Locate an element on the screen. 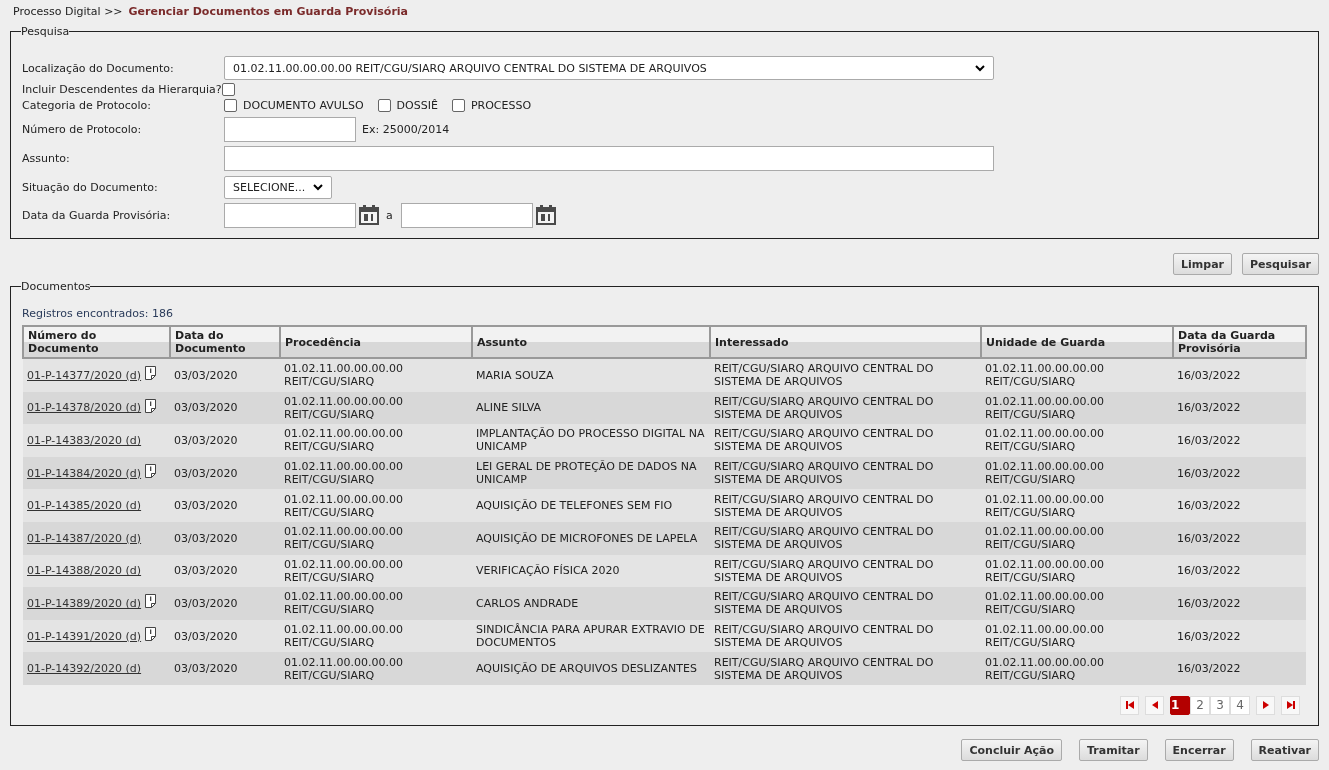 The width and height of the screenshot is (1329, 770). table-cell: SINDICÂNCIA PARA APURAR EXTRAVIO DE DOCUMENTOS is located at coordinates (590, 636).